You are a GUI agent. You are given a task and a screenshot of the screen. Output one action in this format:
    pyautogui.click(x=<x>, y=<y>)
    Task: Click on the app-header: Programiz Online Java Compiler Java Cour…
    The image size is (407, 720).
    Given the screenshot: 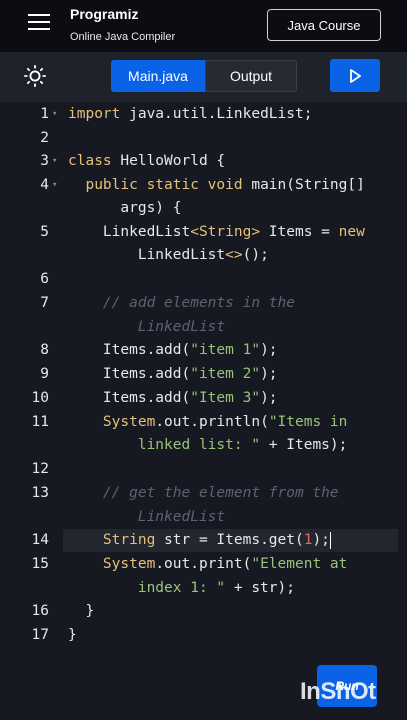 What is the action you would take?
    pyautogui.click(x=203, y=26)
    